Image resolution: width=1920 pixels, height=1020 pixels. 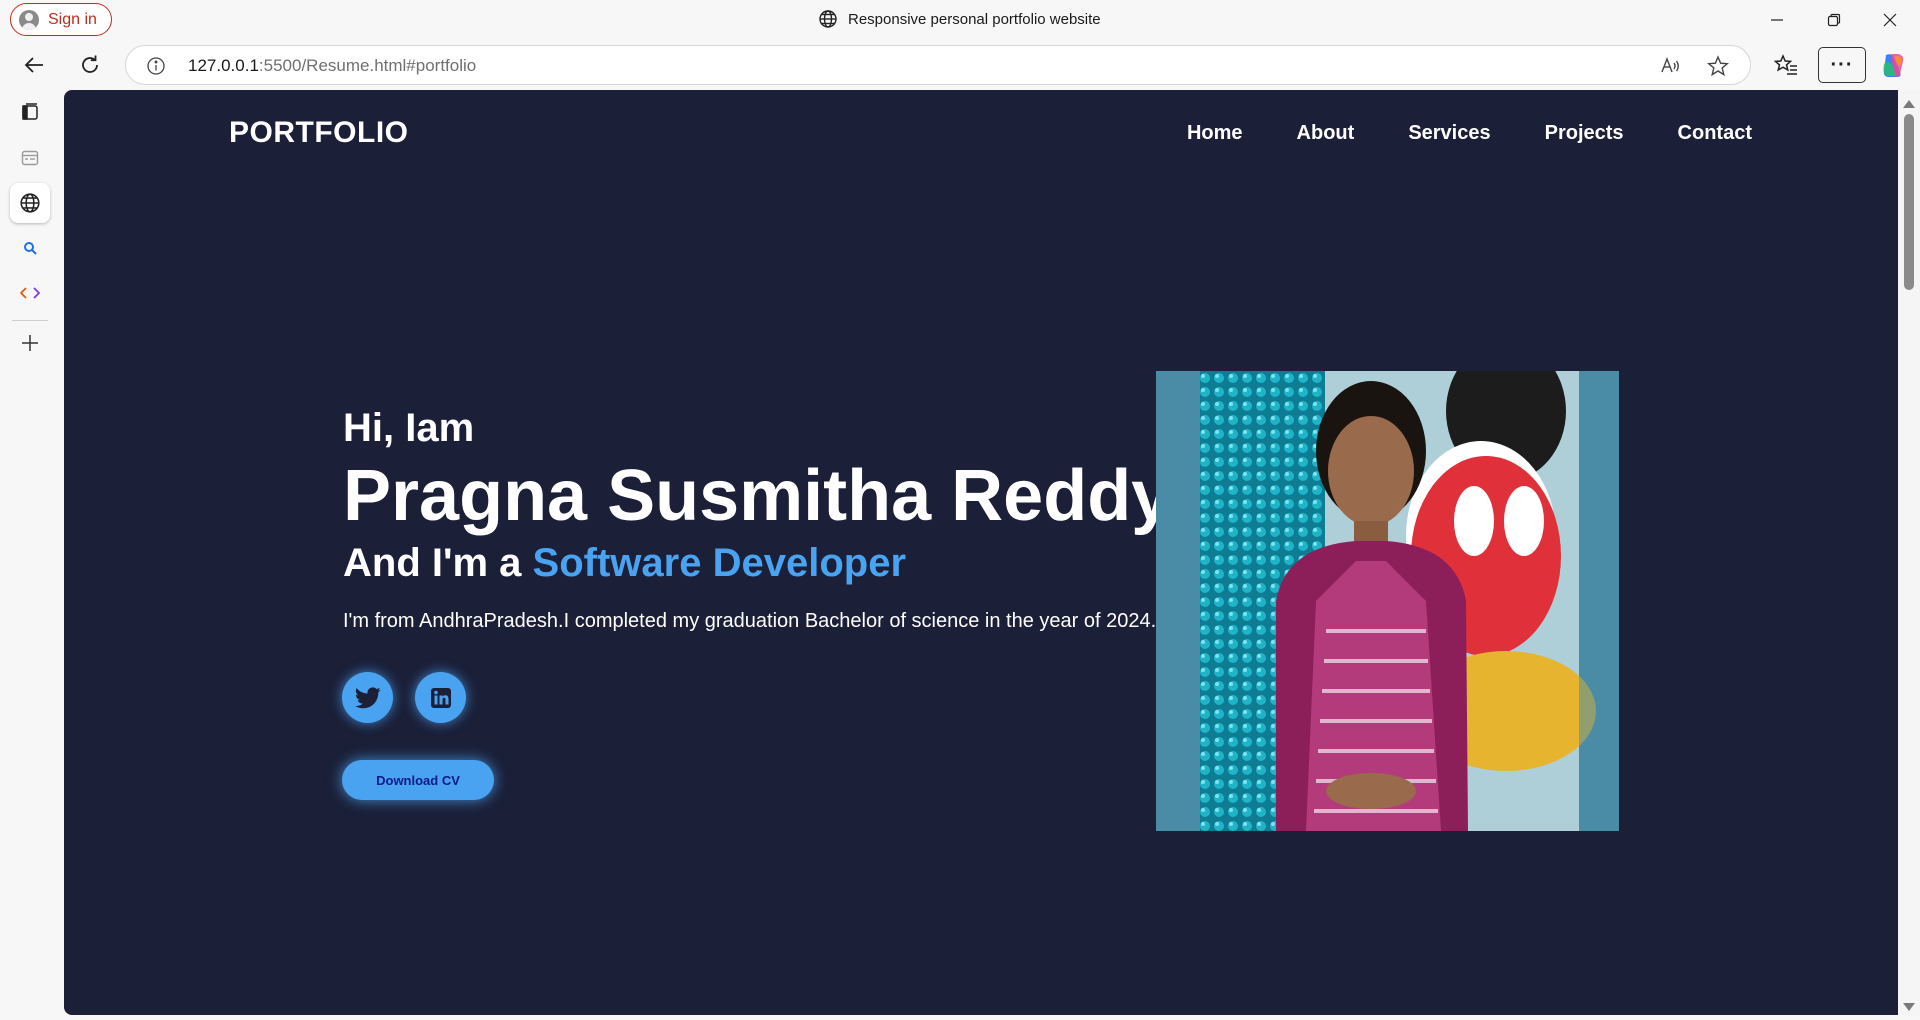 What do you see at coordinates (31, 555) in the screenshot?
I see `browser-sidebar` at bounding box center [31, 555].